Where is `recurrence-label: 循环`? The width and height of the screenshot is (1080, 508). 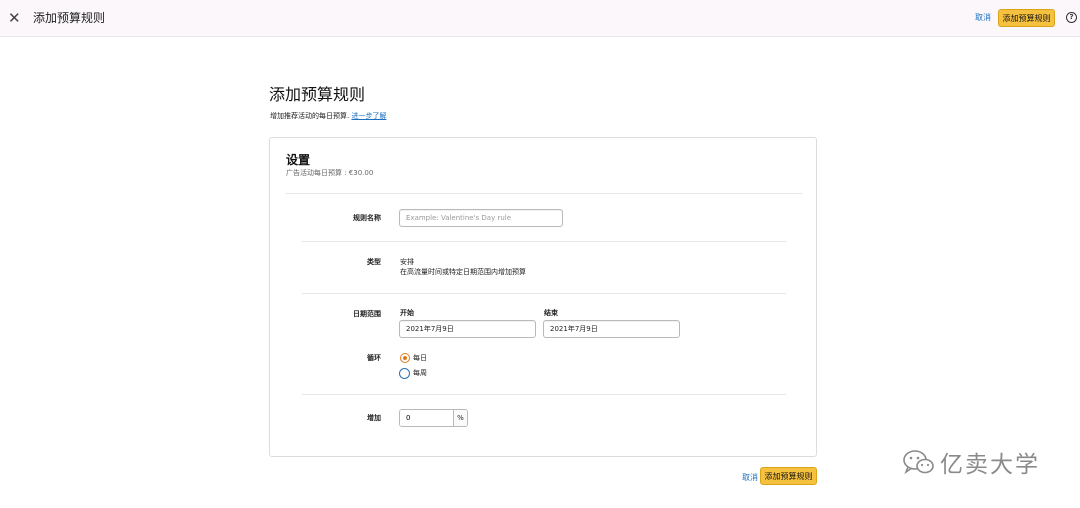 recurrence-label: 循环 is located at coordinates (374, 358).